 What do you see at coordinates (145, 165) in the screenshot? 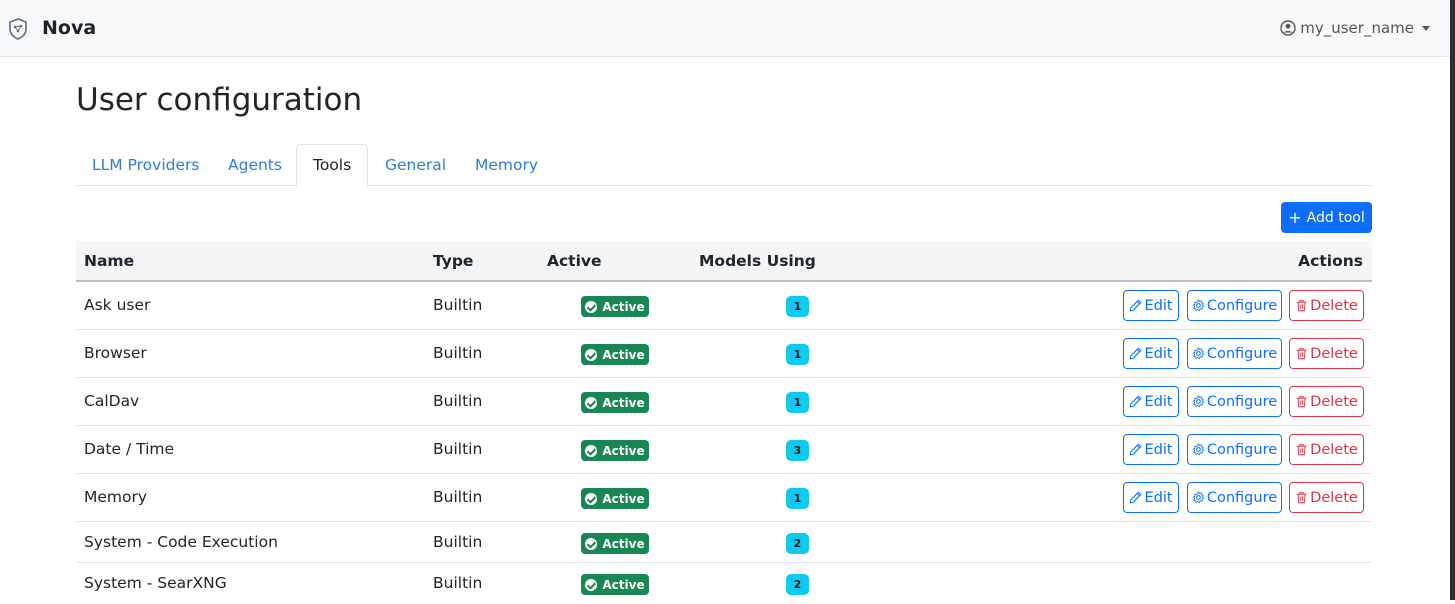
I see `tab-llm-providers: LLM Providers` at bounding box center [145, 165].